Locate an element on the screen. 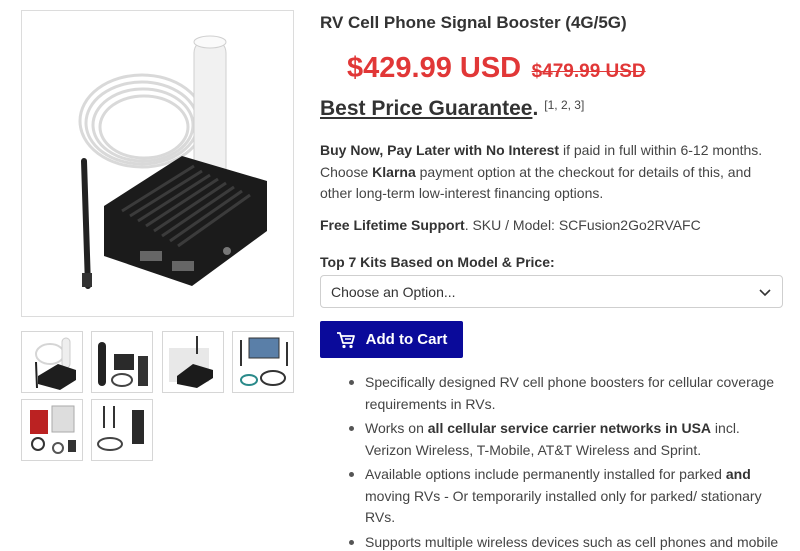  best-price-guarantee-link: Best Price Guarantee is located at coordinates (426, 108).